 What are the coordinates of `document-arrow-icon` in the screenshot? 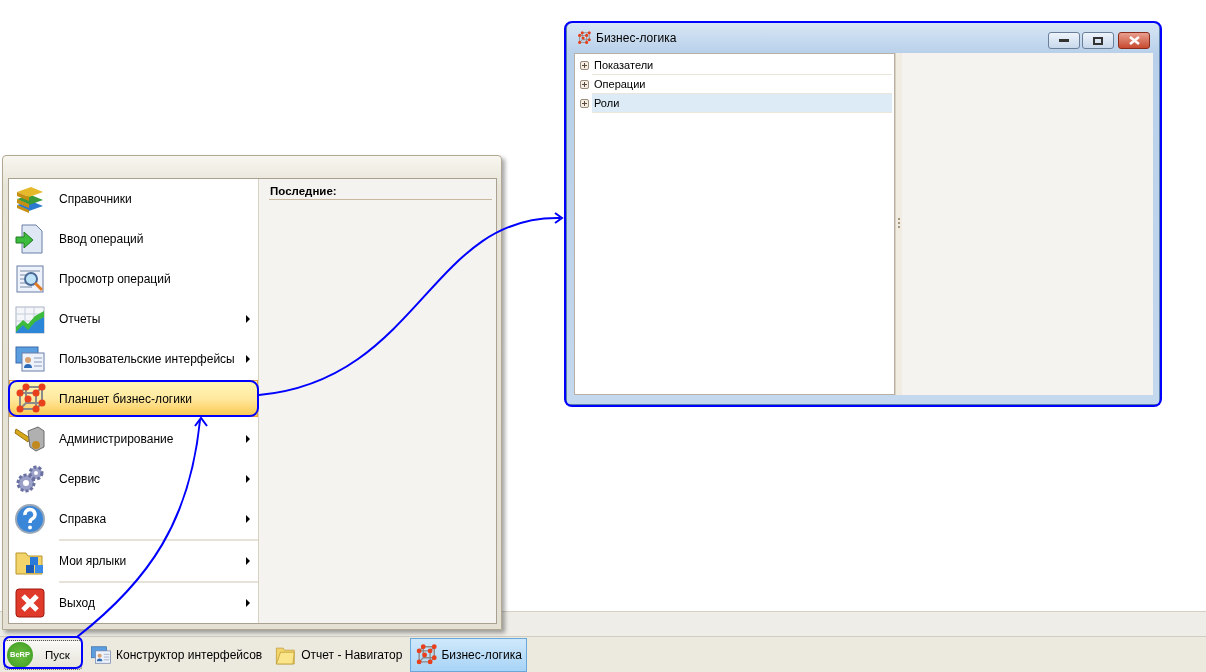 It's located at (30, 239).